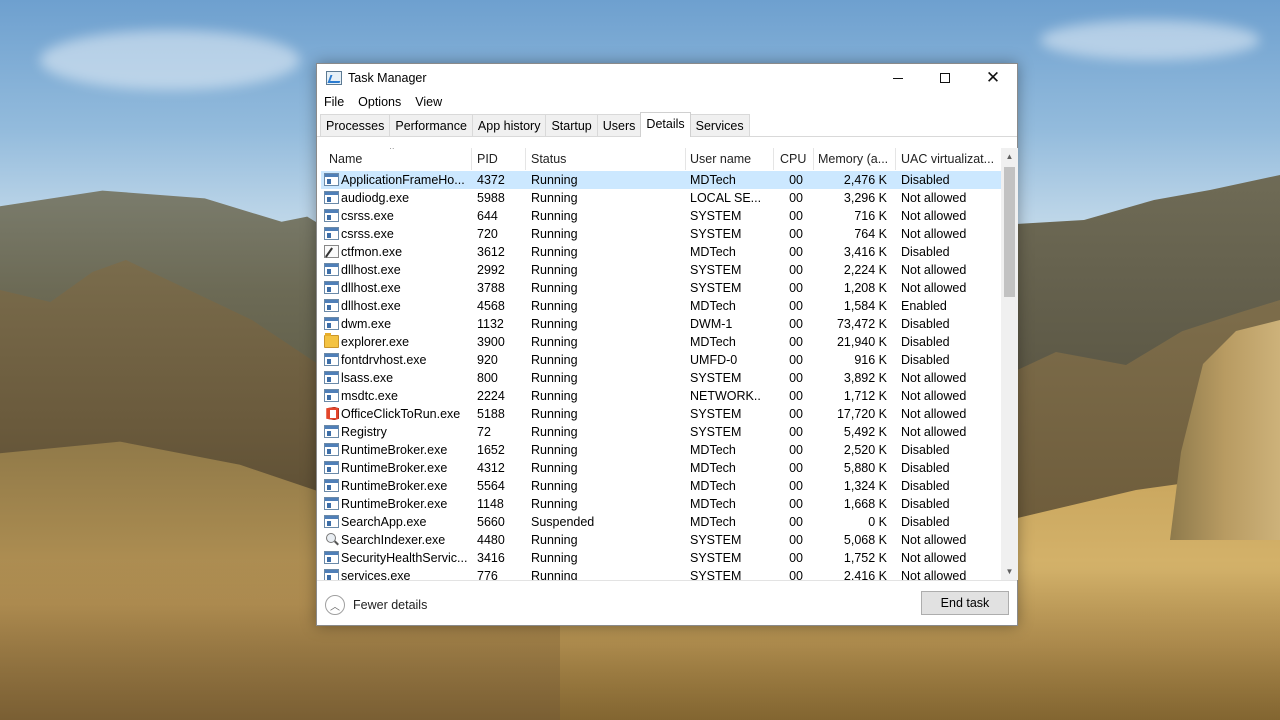 Image resolution: width=1280 pixels, height=720 pixels. What do you see at coordinates (606, 159) in the screenshot?
I see `column-header-status: Status` at bounding box center [606, 159].